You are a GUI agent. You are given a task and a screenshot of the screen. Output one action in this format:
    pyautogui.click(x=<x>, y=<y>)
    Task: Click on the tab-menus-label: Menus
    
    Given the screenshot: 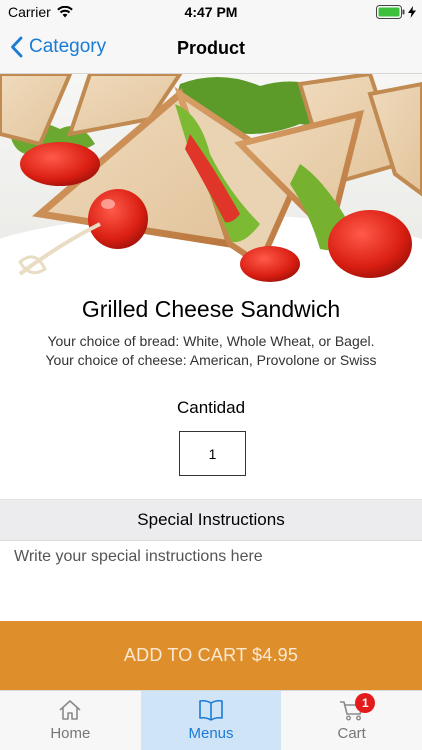 What is the action you would take?
    pyautogui.click(x=211, y=733)
    